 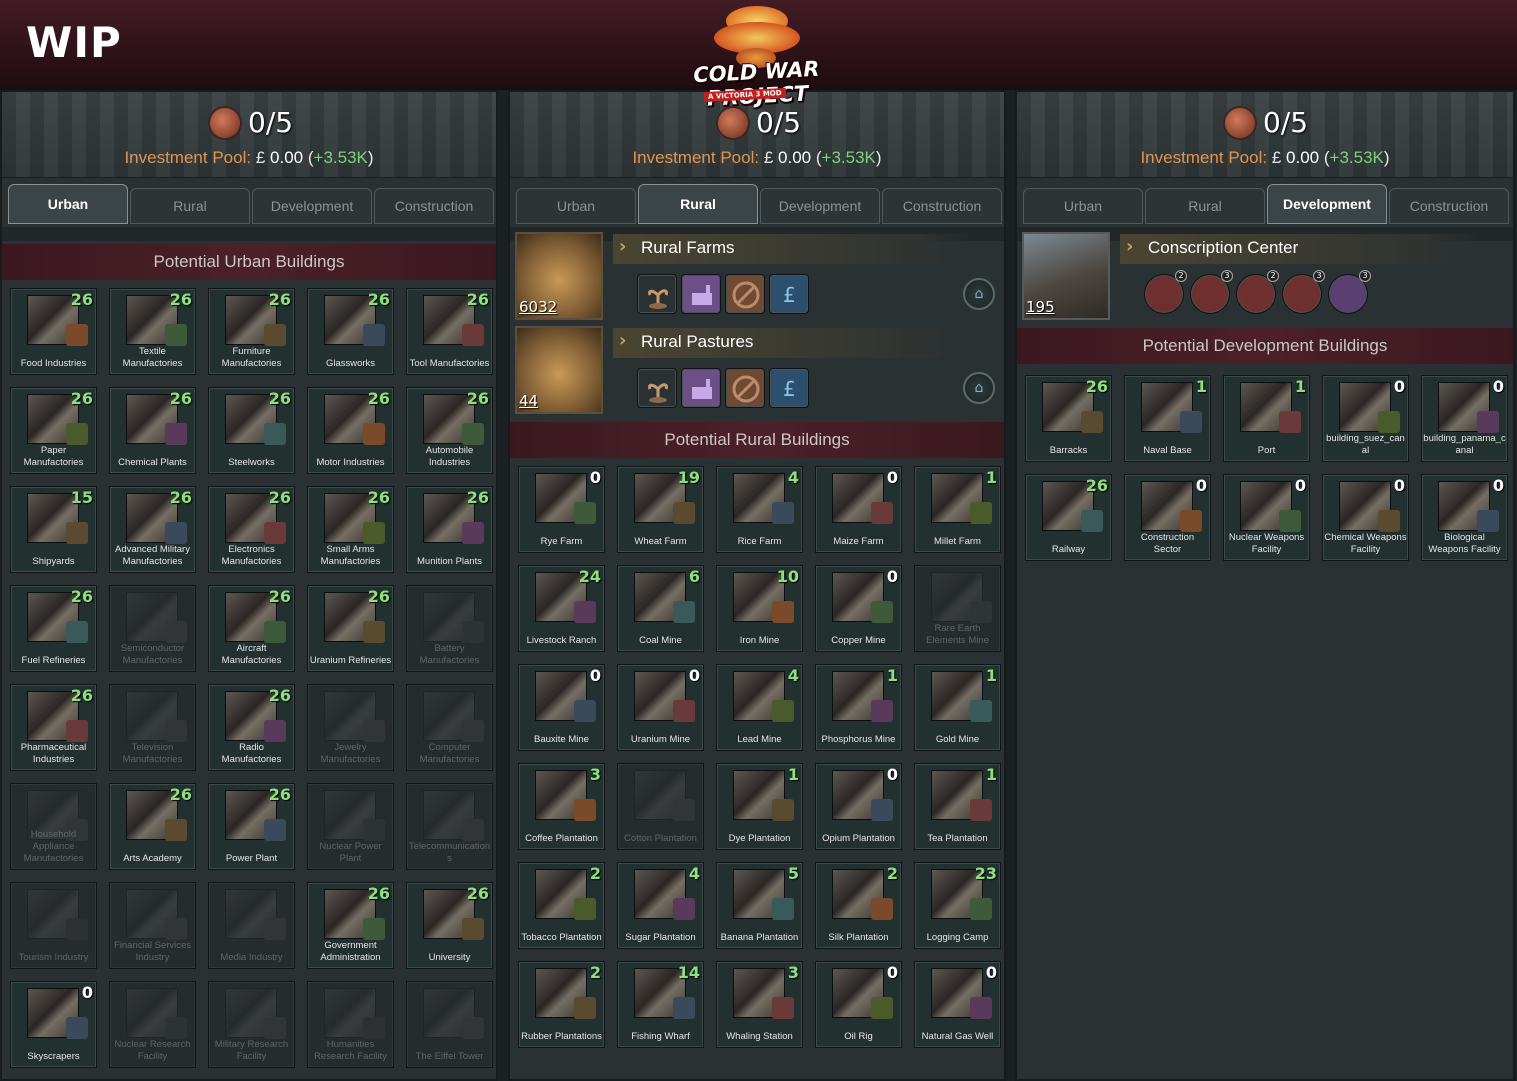 I want to click on building-tile: 6 Coal Mine, so click(x=660, y=608).